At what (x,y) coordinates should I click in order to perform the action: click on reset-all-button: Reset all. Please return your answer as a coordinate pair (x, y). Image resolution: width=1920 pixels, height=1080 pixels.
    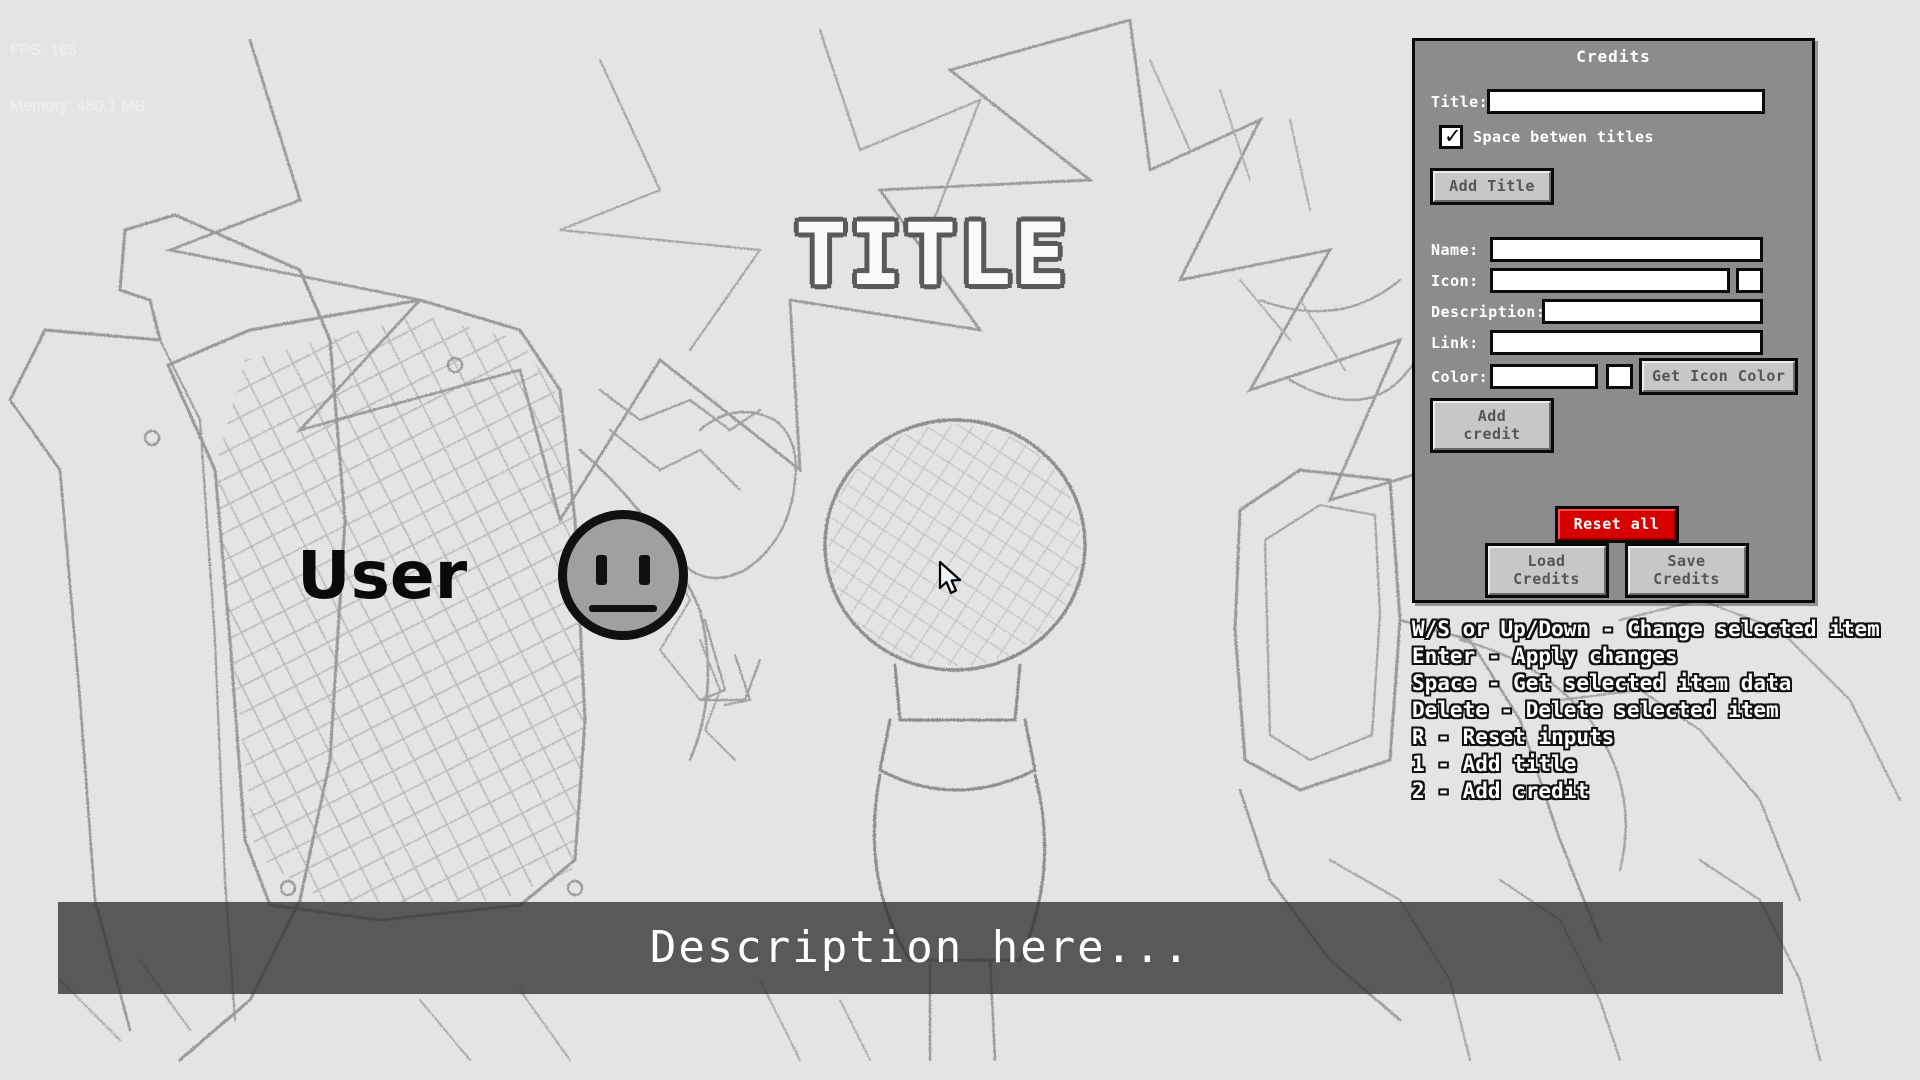
    Looking at the image, I should click on (1616, 524).